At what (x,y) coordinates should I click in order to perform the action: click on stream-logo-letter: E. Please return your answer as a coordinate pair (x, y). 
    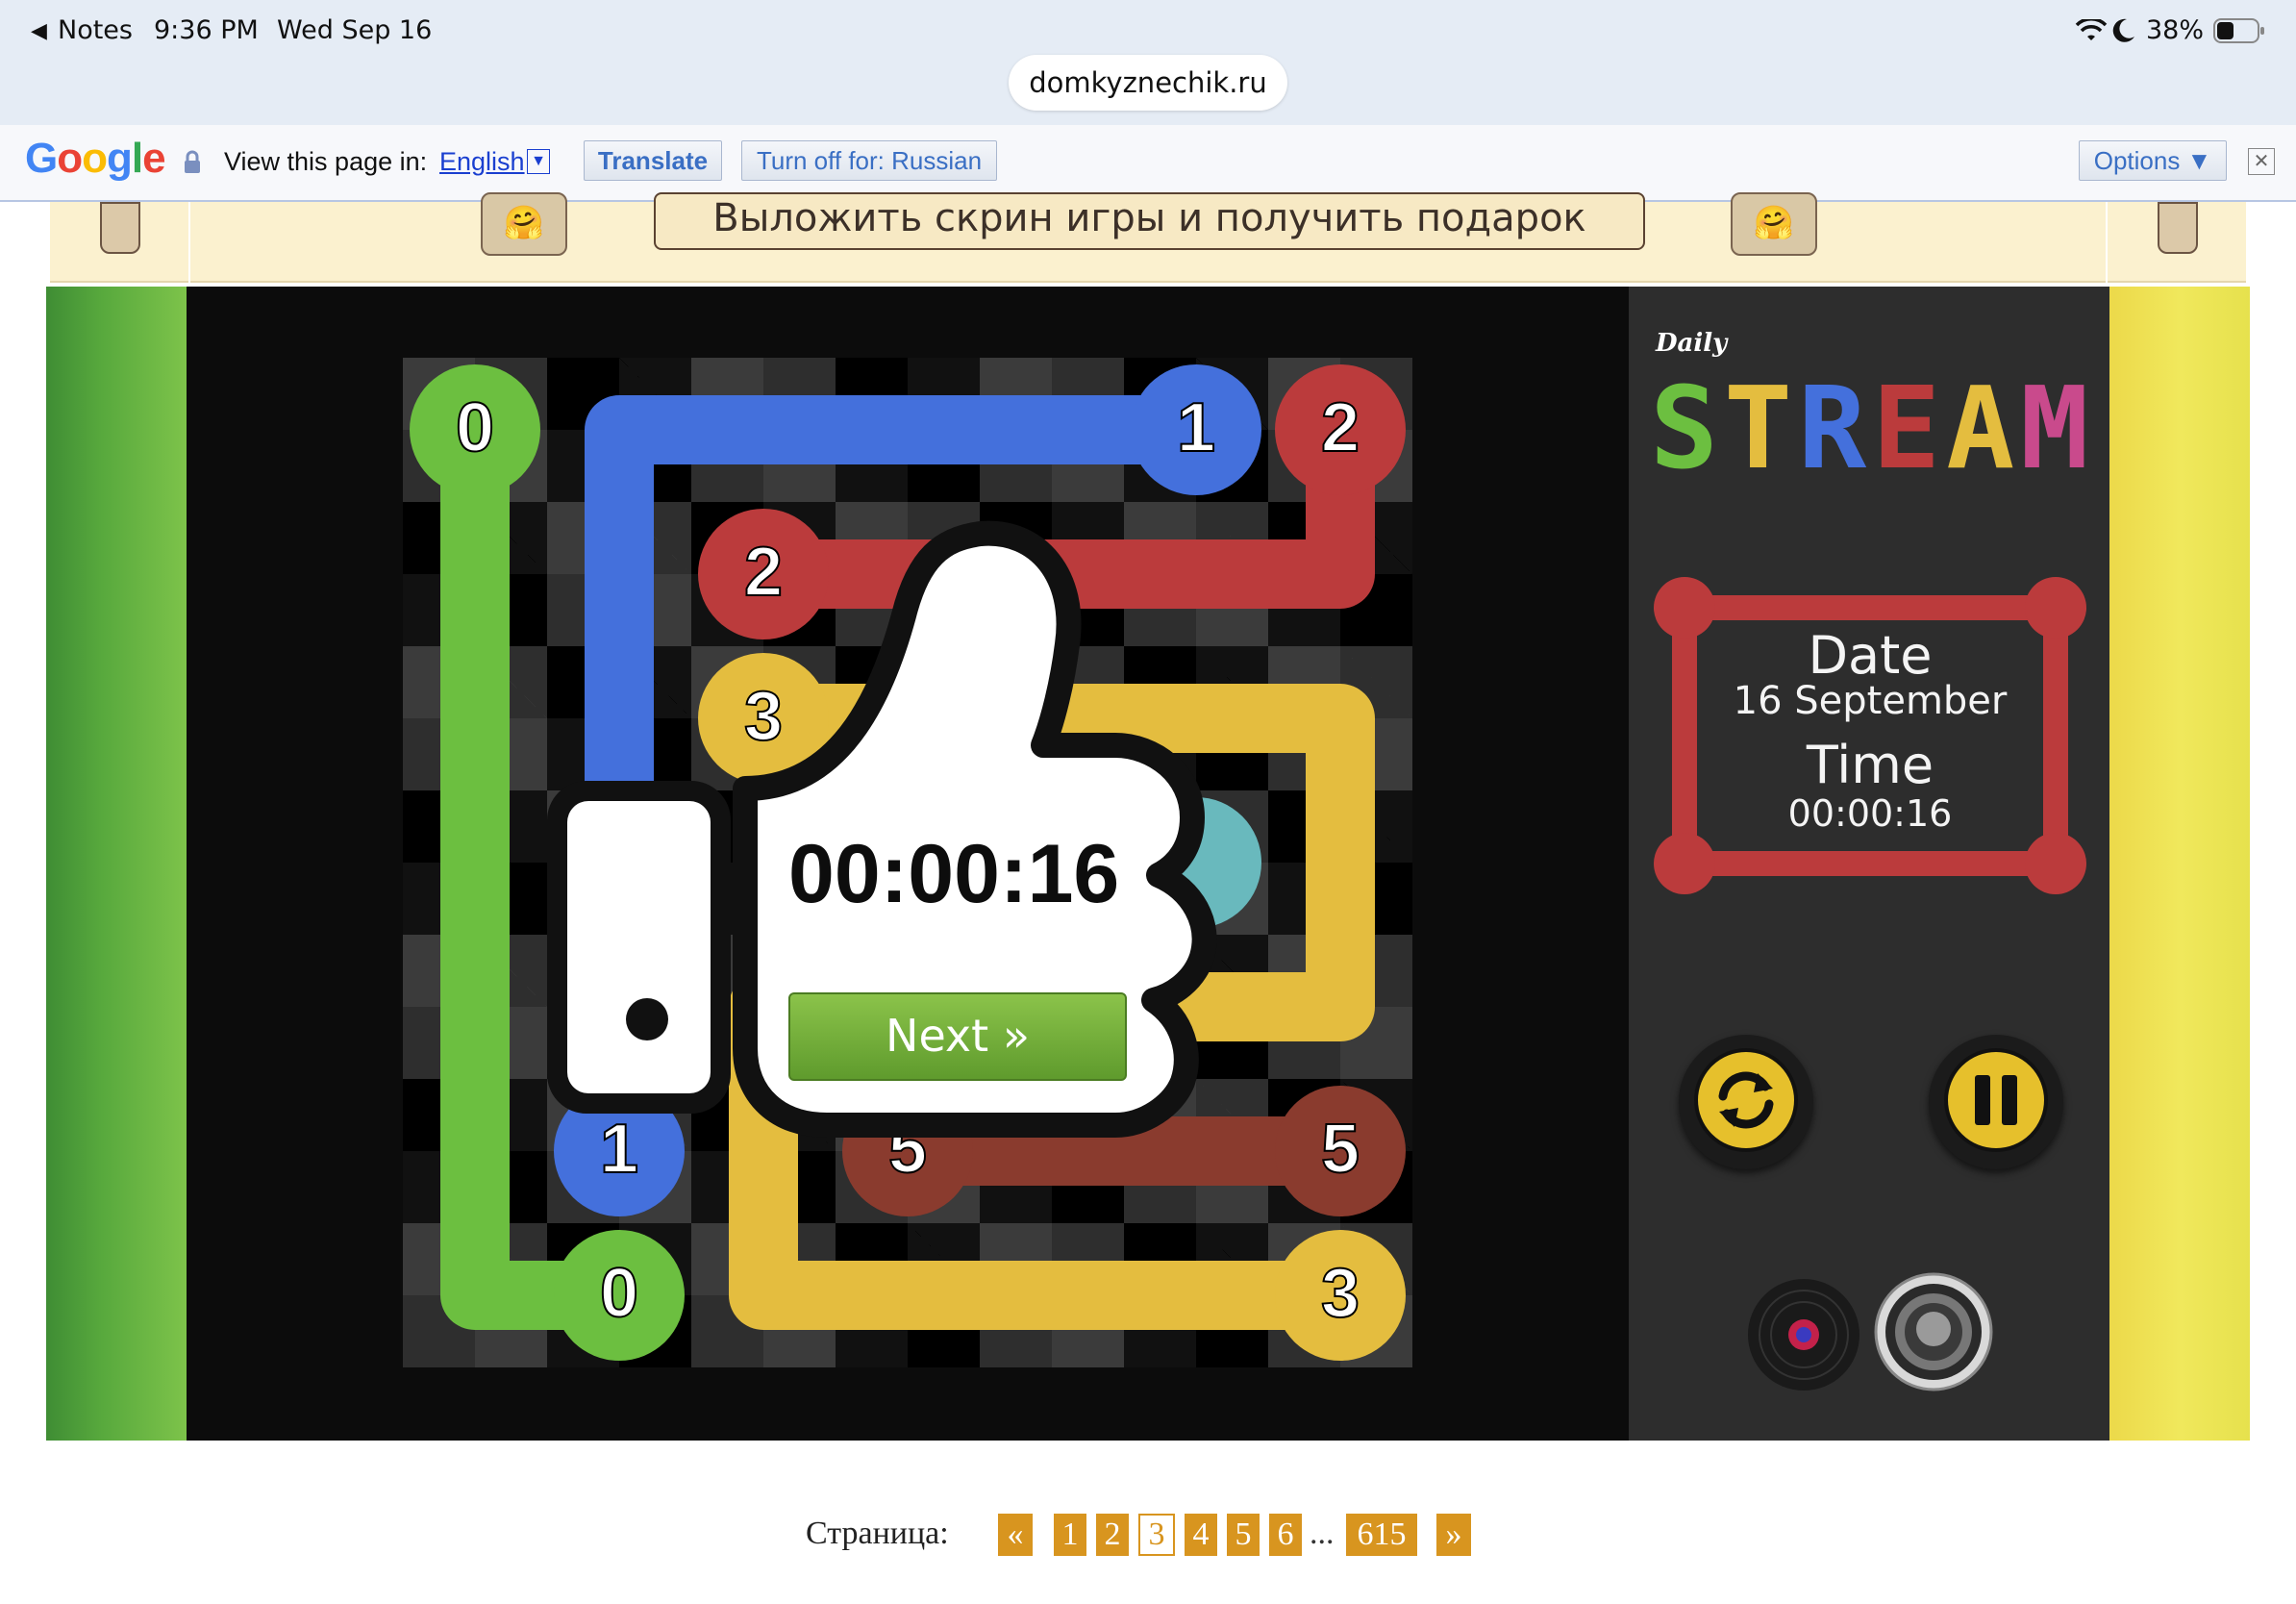
    Looking at the image, I should click on (1909, 428).